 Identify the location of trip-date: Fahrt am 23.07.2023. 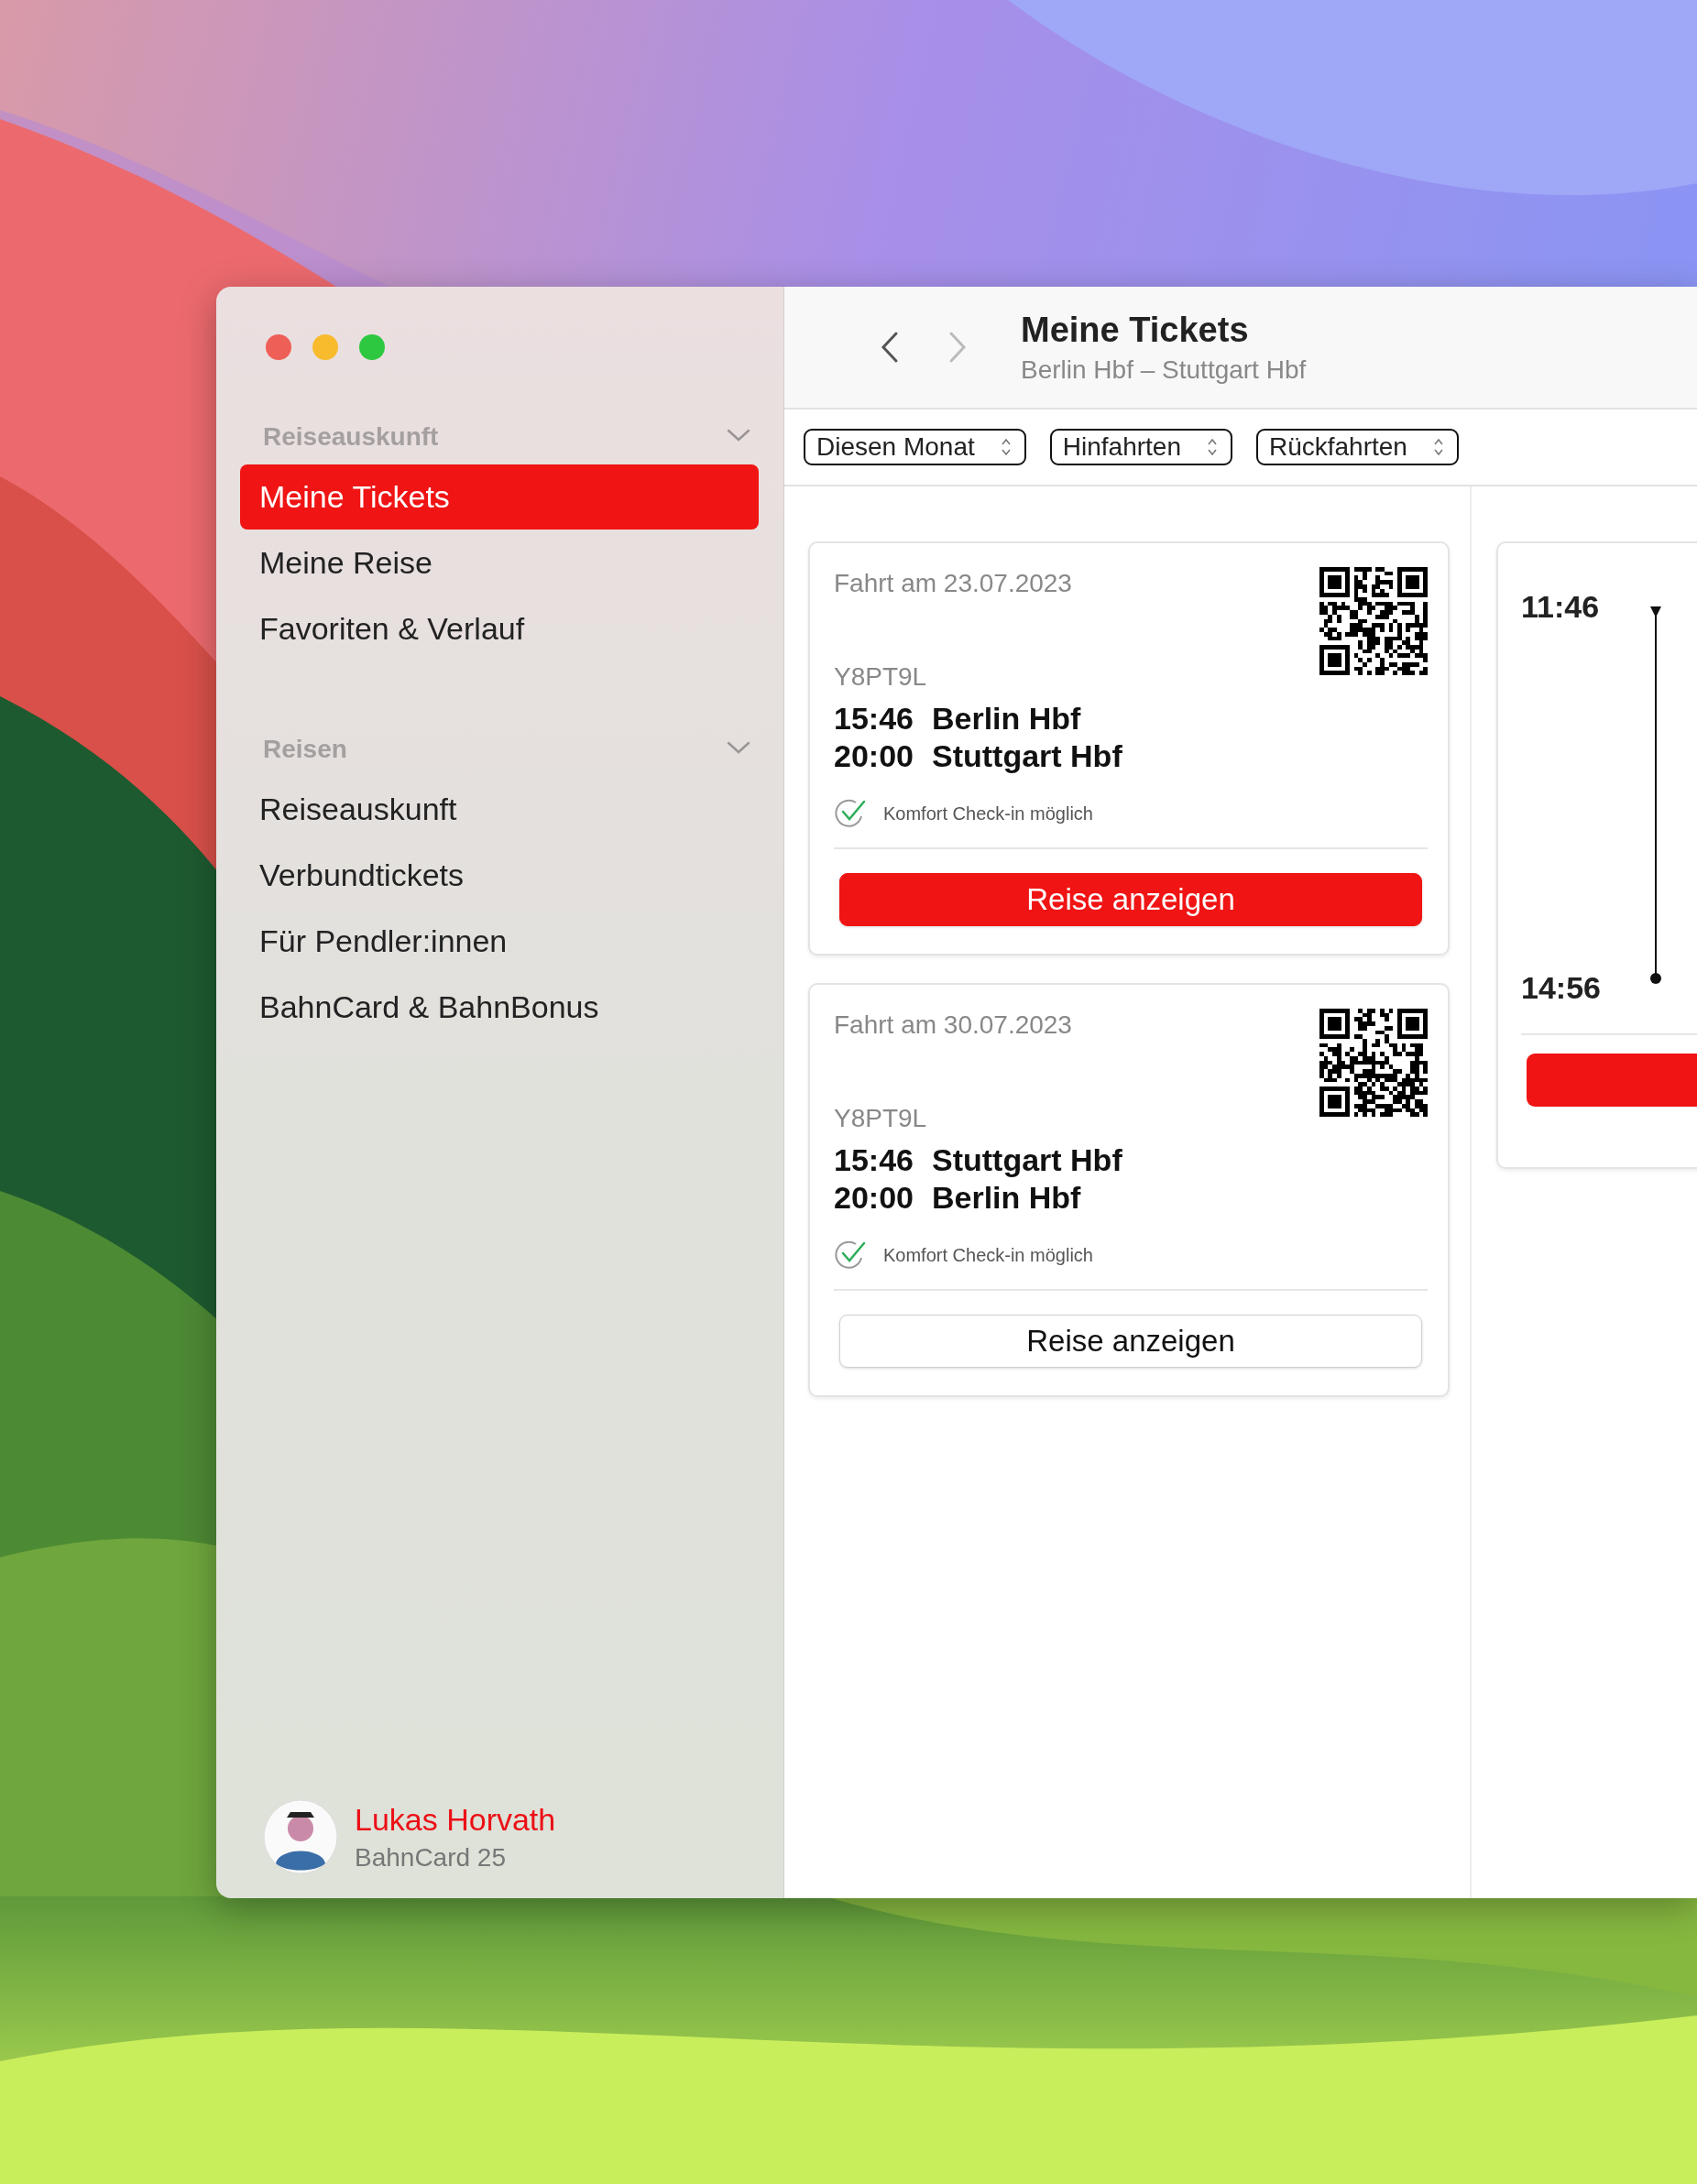
(953, 583).